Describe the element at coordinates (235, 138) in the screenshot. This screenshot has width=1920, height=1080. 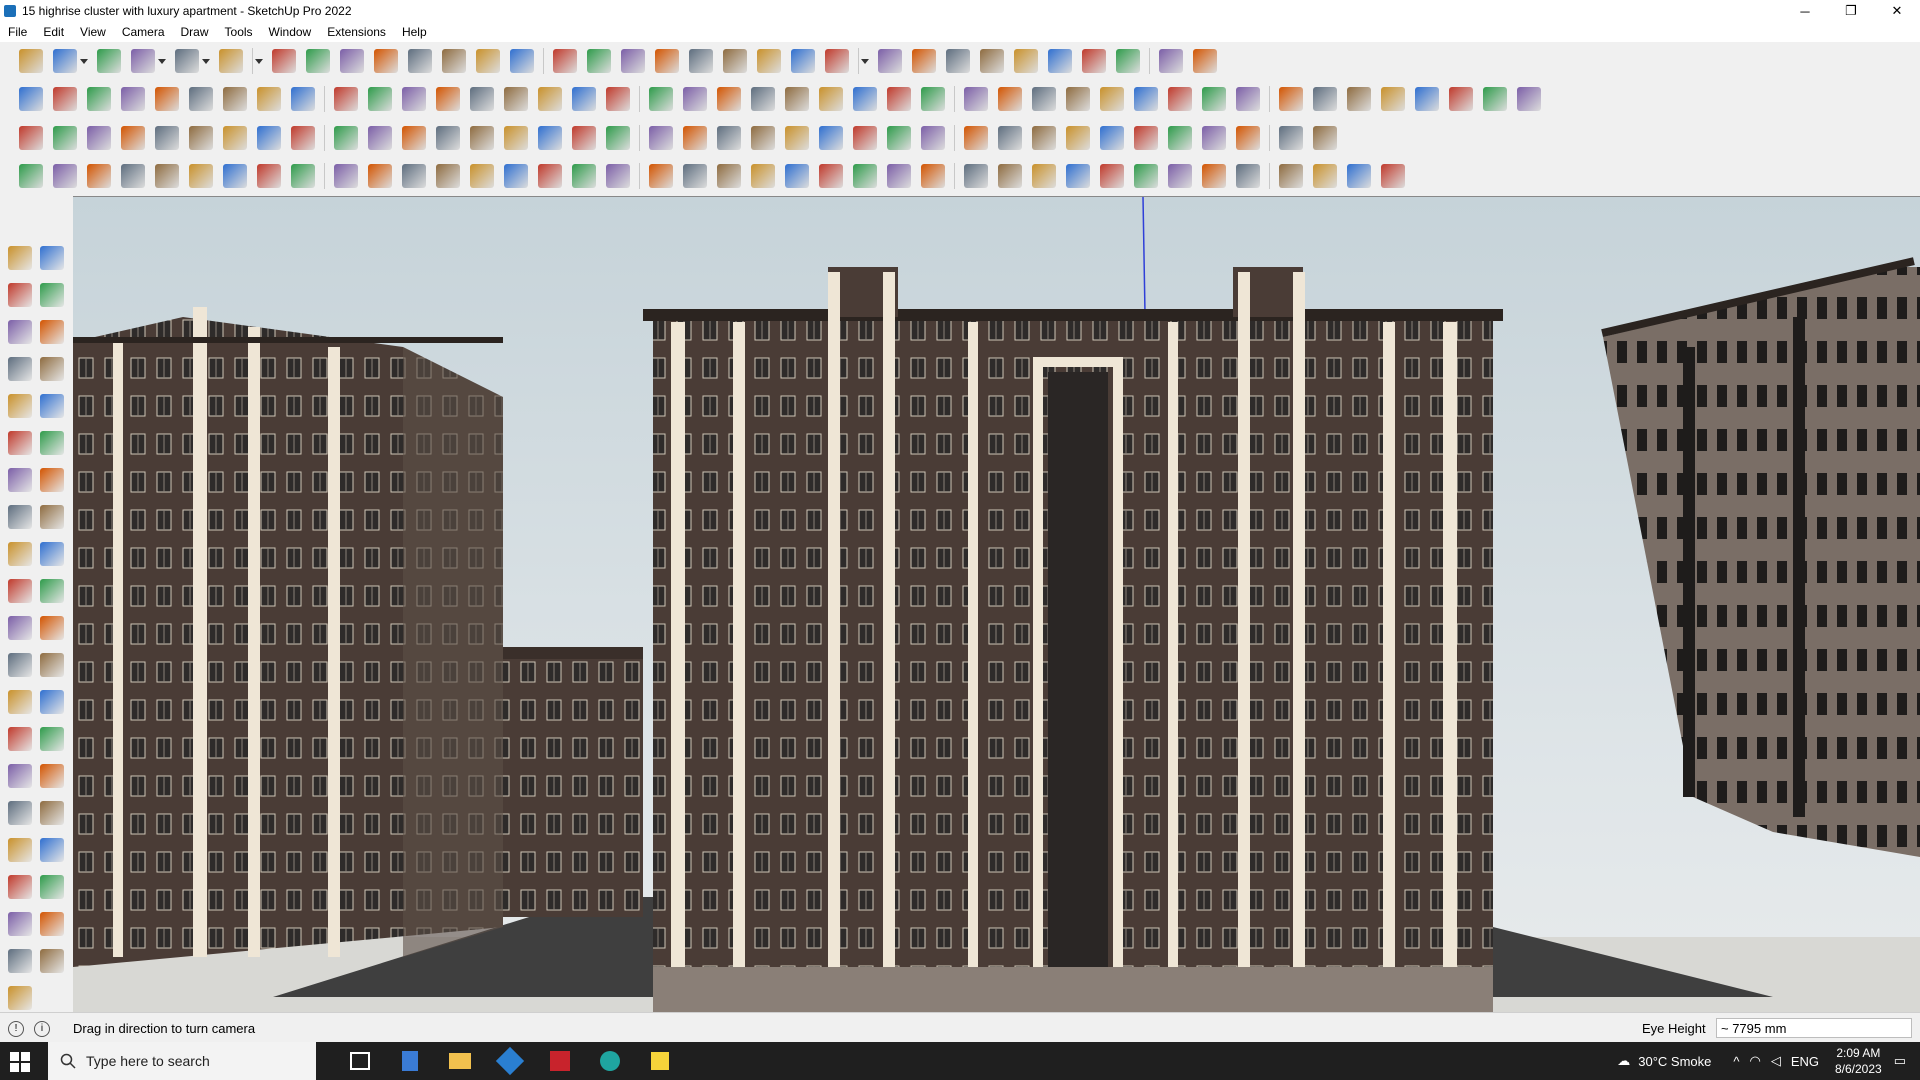
I see `arc-orange-icon` at that location.